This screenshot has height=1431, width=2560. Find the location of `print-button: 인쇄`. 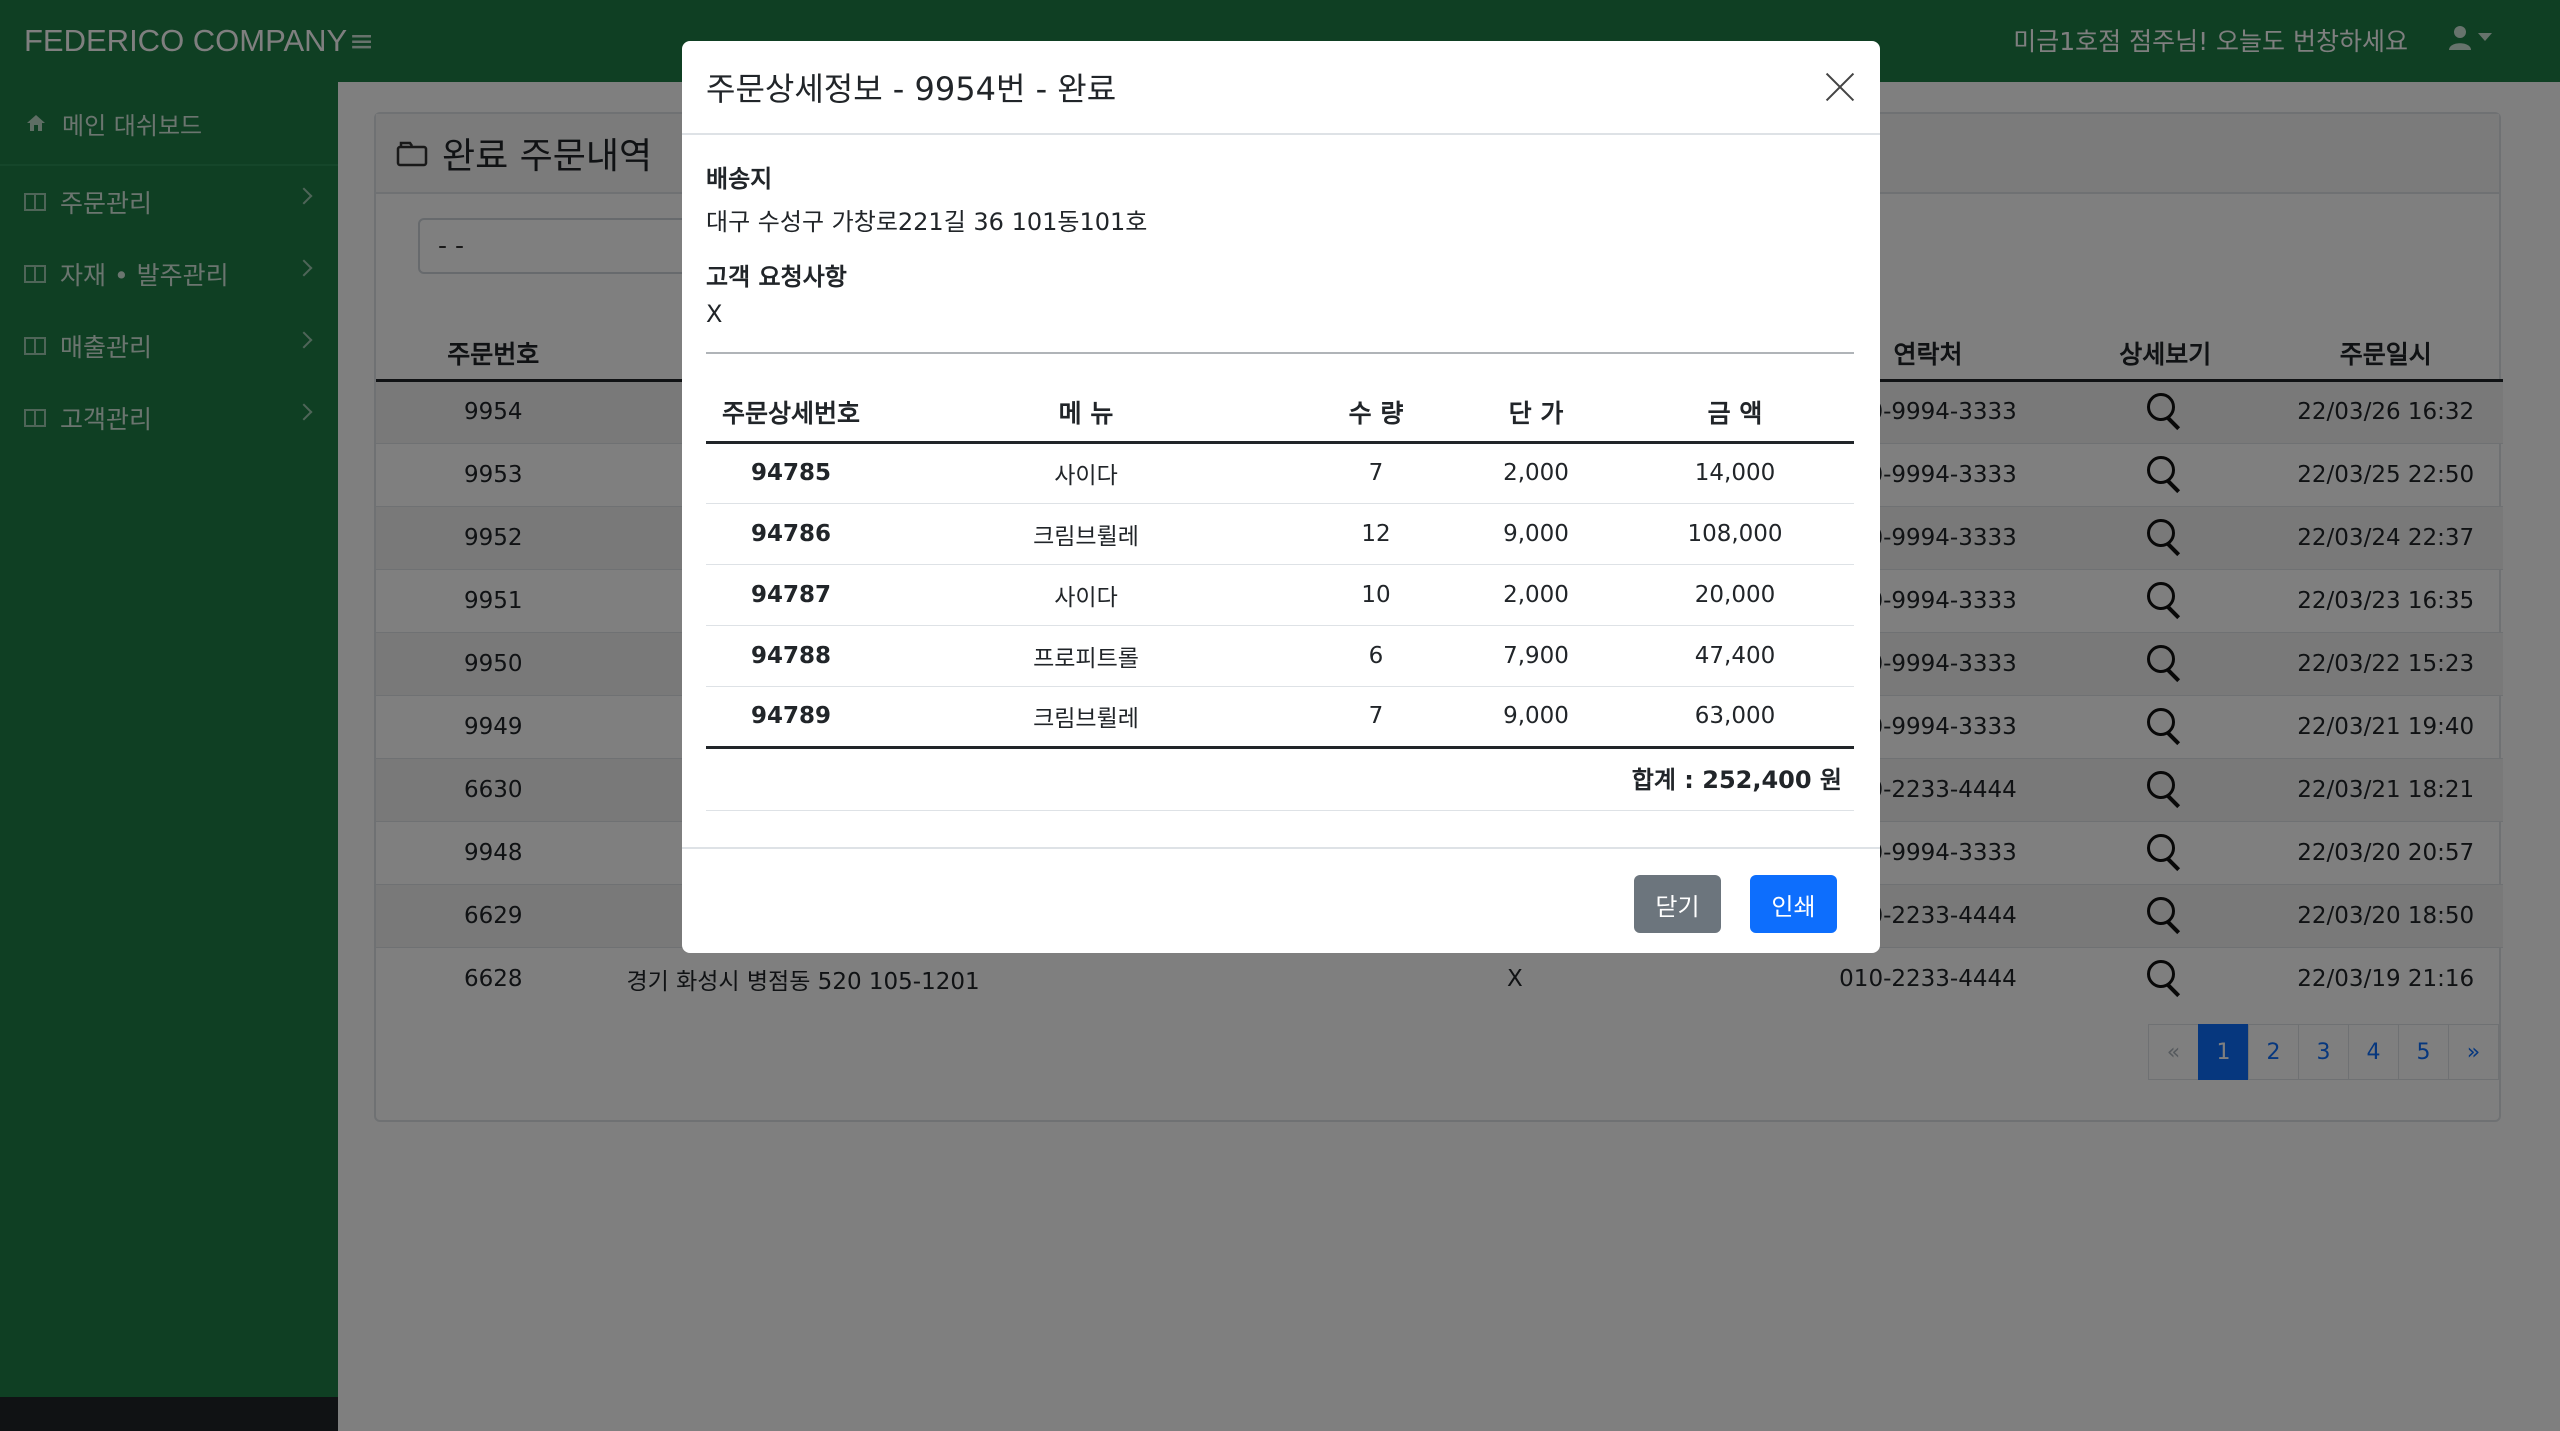

print-button: 인쇄 is located at coordinates (1793, 904).